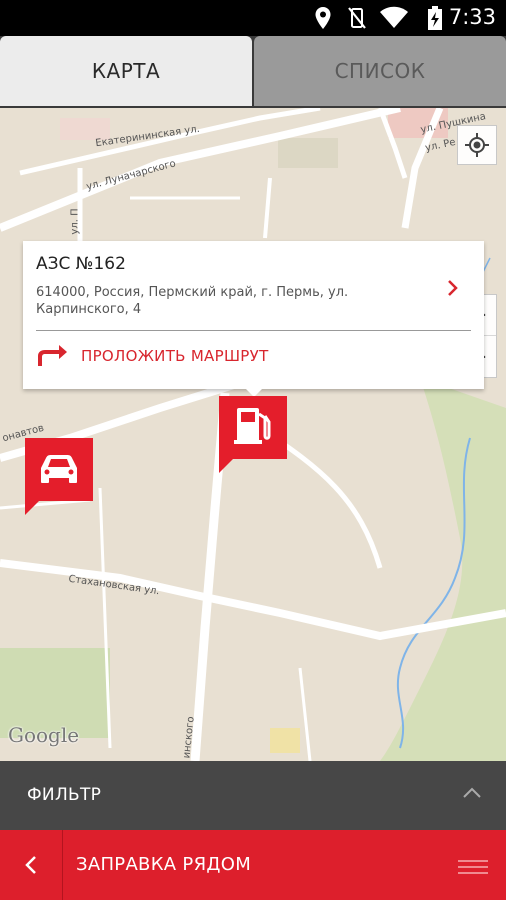  I want to click on wifi-icon, so click(394, 17).